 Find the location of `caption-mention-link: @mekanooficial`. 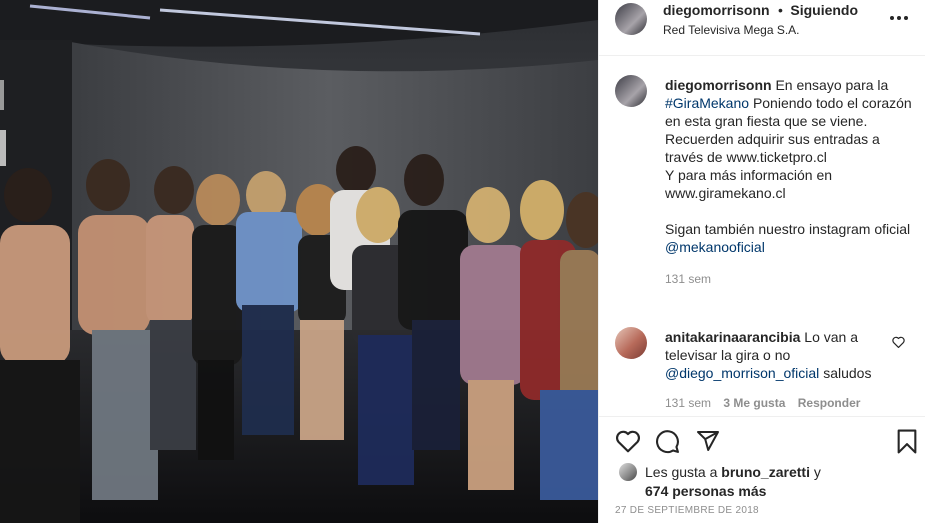

caption-mention-link: @mekanooficial is located at coordinates (715, 247).